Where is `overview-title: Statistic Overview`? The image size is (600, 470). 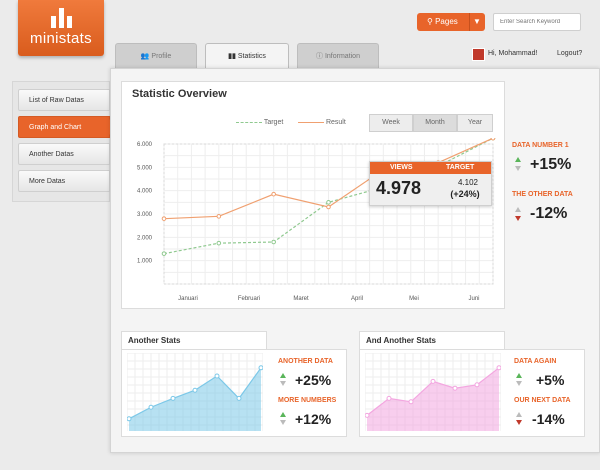
overview-title: Statistic Overview is located at coordinates (179, 94).